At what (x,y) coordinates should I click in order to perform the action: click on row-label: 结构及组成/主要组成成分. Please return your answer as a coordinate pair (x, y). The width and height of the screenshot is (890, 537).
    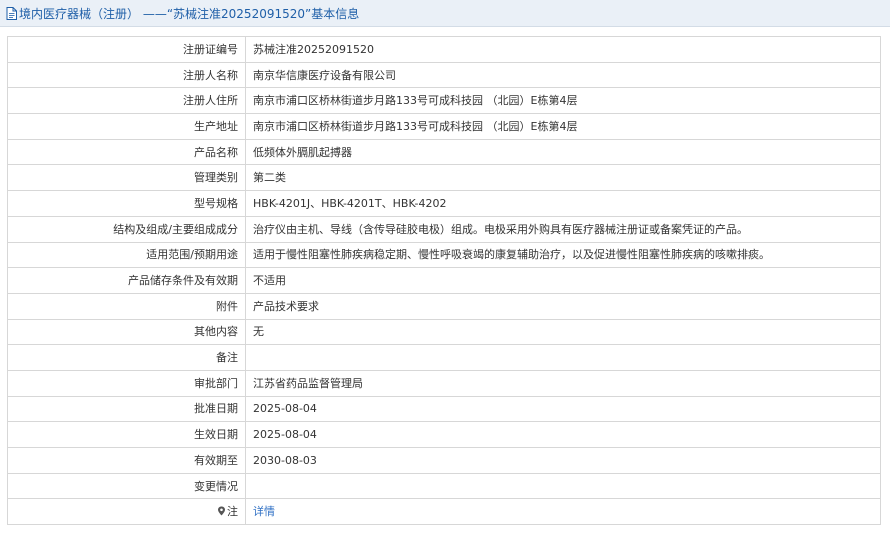
    Looking at the image, I should click on (126, 229).